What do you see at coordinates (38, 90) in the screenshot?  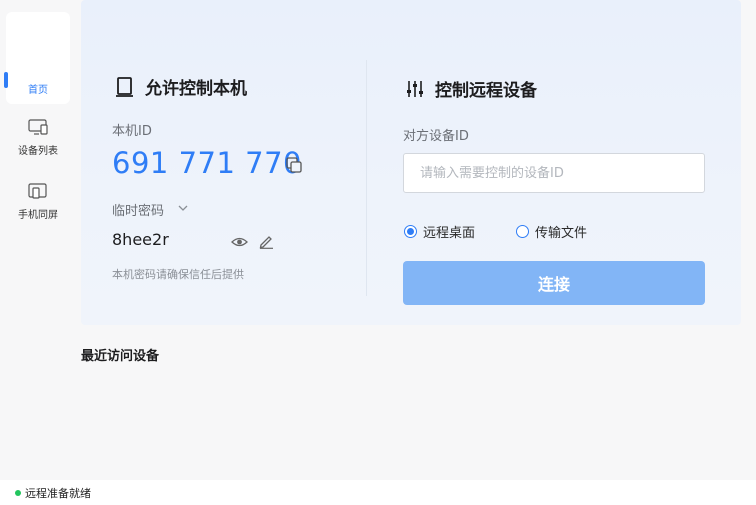 I see `sidebar-item-label: 首页` at bounding box center [38, 90].